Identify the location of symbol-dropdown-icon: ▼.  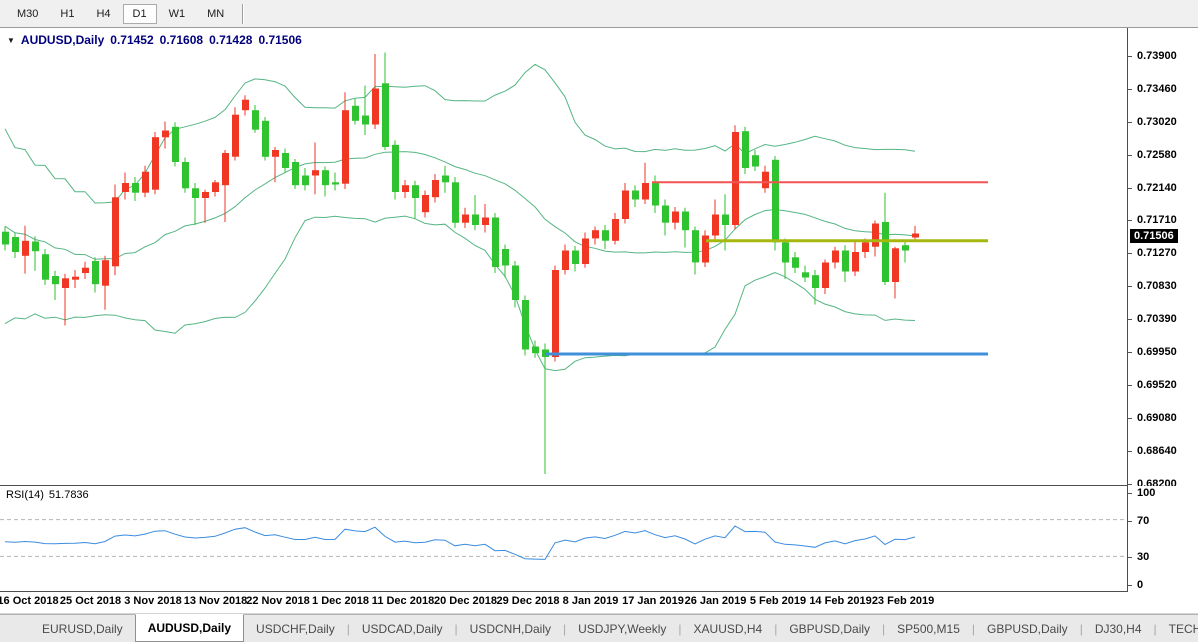
(11, 40).